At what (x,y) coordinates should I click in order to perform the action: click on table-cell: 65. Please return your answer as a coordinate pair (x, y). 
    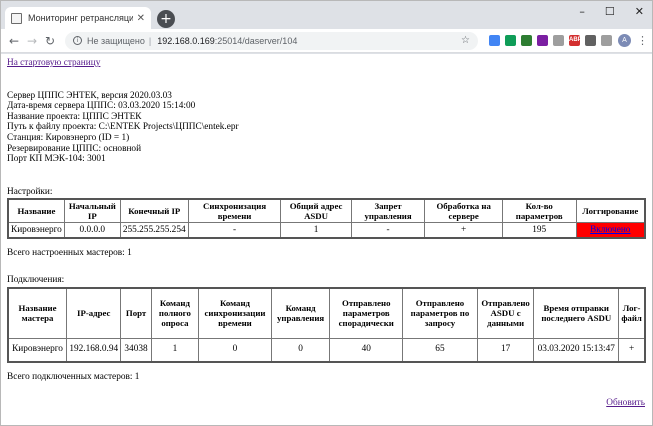
    Looking at the image, I should click on (440, 350).